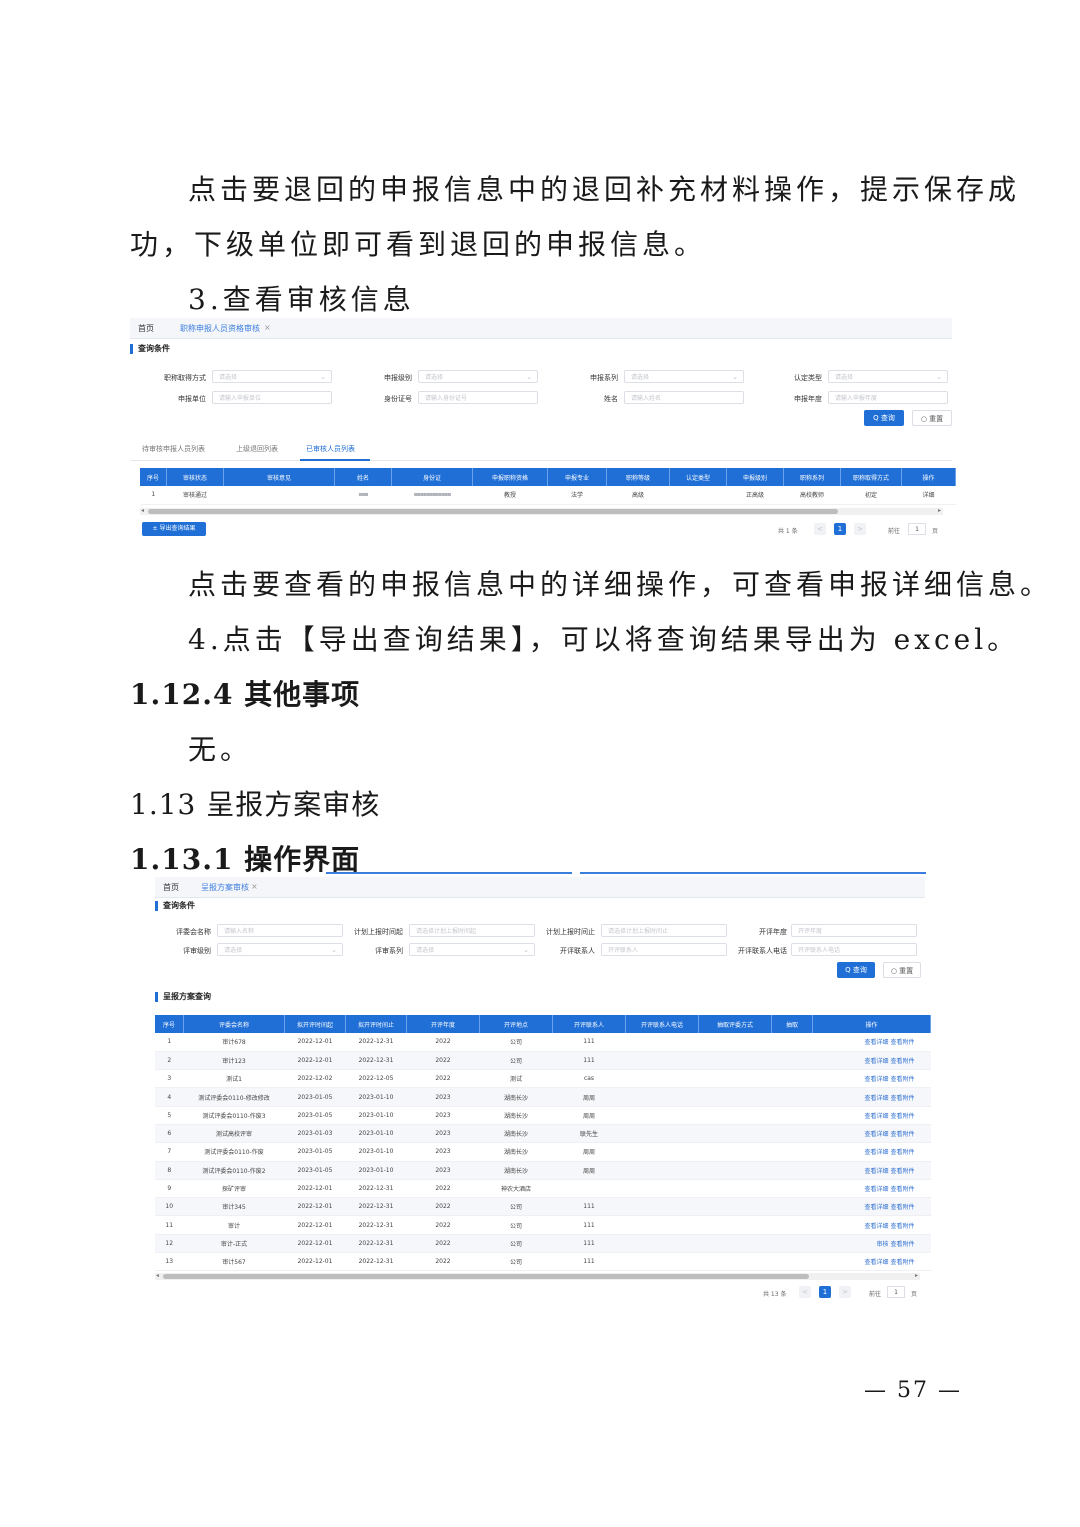  What do you see at coordinates (443, 1024) in the screenshot?
I see `column-header: 开评年度` at bounding box center [443, 1024].